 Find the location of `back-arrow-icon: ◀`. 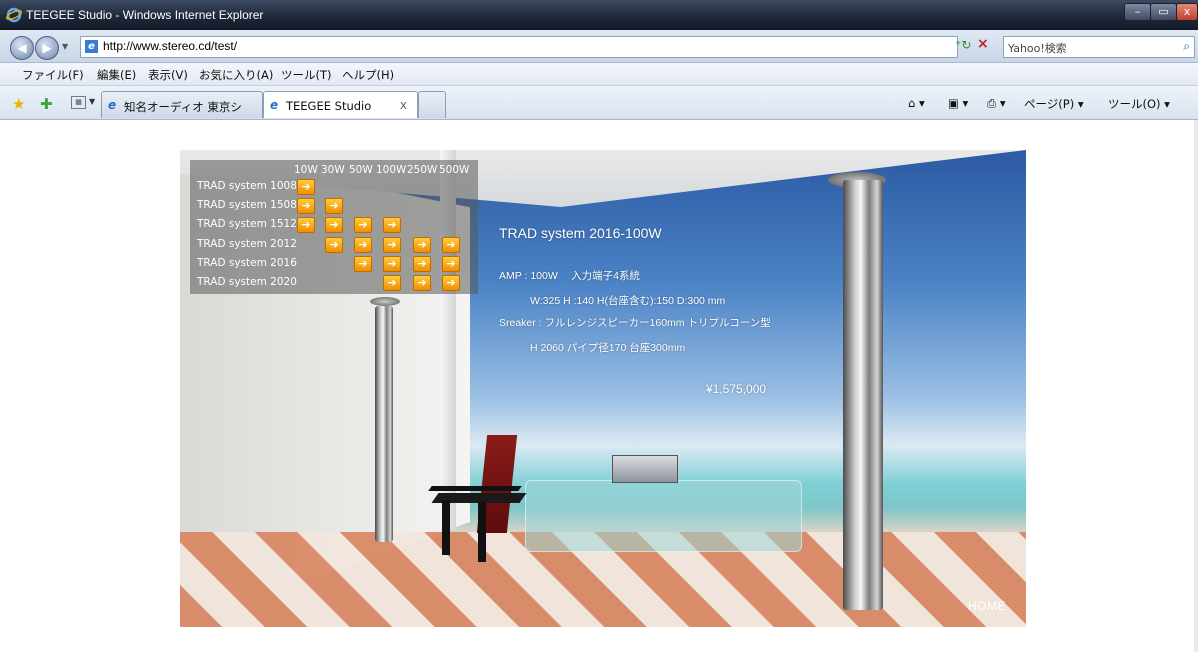

back-arrow-icon: ◀ is located at coordinates (22, 48).